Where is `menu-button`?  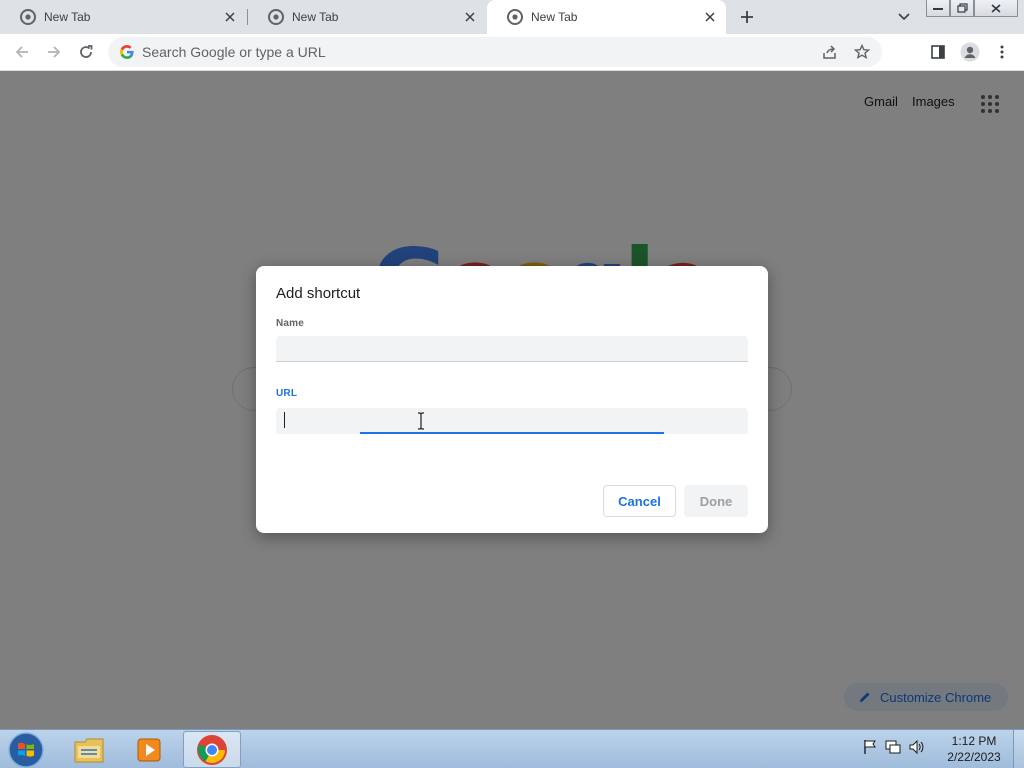 menu-button is located at coordinates (1002, 52).